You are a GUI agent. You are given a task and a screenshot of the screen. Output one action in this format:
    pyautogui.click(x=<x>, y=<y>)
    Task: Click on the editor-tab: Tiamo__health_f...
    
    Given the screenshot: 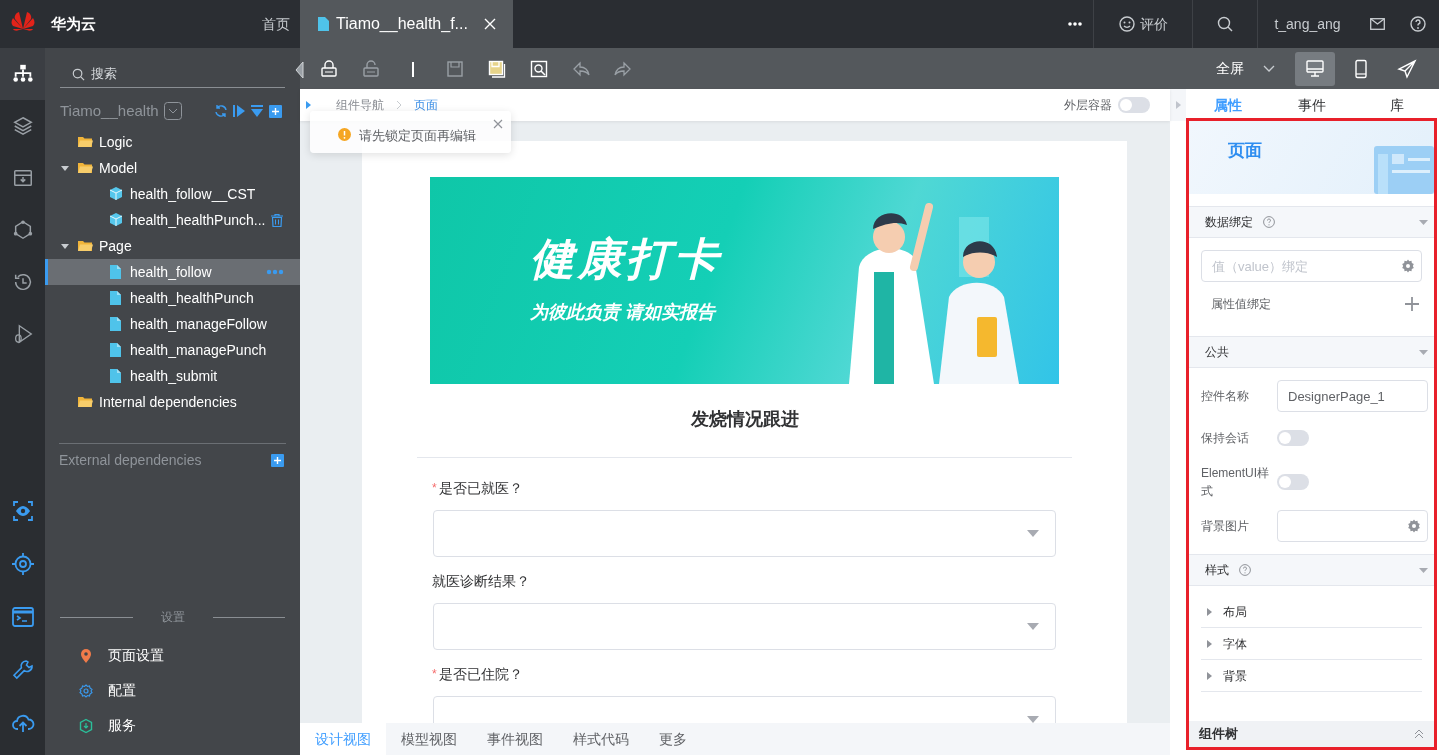 What is the action you would take?
    pyautogui.click(x=406, y=24)
    